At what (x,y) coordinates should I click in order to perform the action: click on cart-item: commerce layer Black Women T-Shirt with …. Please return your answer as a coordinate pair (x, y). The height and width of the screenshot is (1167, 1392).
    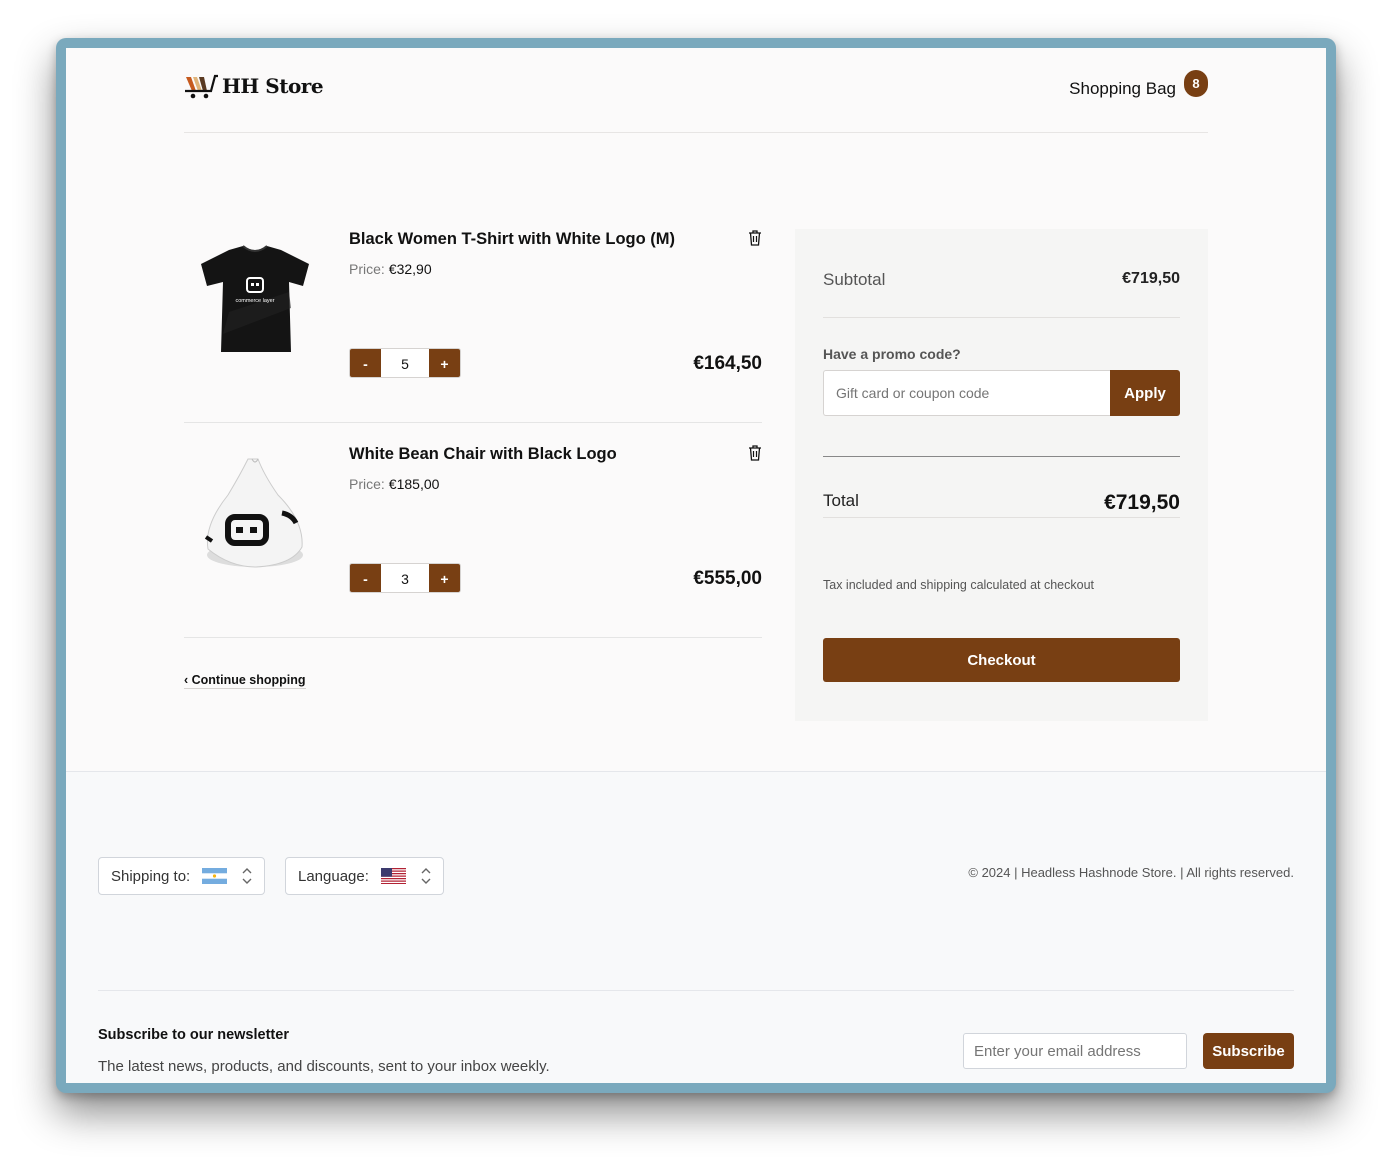
    Looking at the image, I should click on (473, 315).